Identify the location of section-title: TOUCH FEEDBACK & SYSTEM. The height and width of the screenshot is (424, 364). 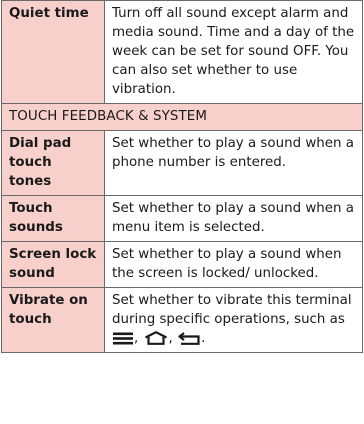
(182, 117).